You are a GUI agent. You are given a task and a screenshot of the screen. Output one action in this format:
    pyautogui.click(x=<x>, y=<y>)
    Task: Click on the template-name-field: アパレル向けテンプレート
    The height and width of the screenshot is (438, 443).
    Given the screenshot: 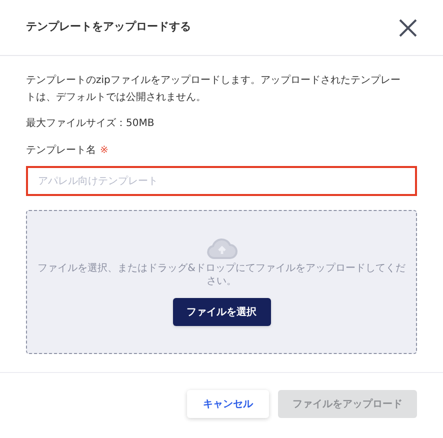 What is the action you would take?
    pyautogui.click(x=221, y=181)
    